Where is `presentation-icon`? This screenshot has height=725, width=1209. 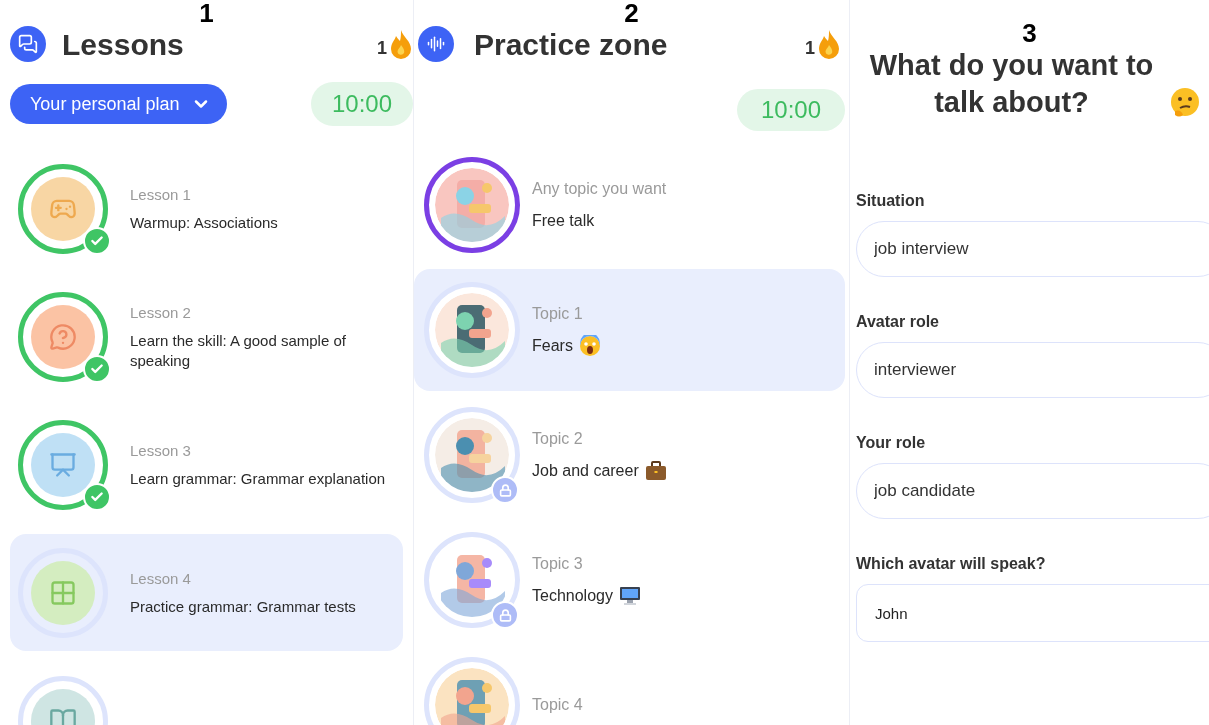
presentation-icon is located at coordinates (63, 464).